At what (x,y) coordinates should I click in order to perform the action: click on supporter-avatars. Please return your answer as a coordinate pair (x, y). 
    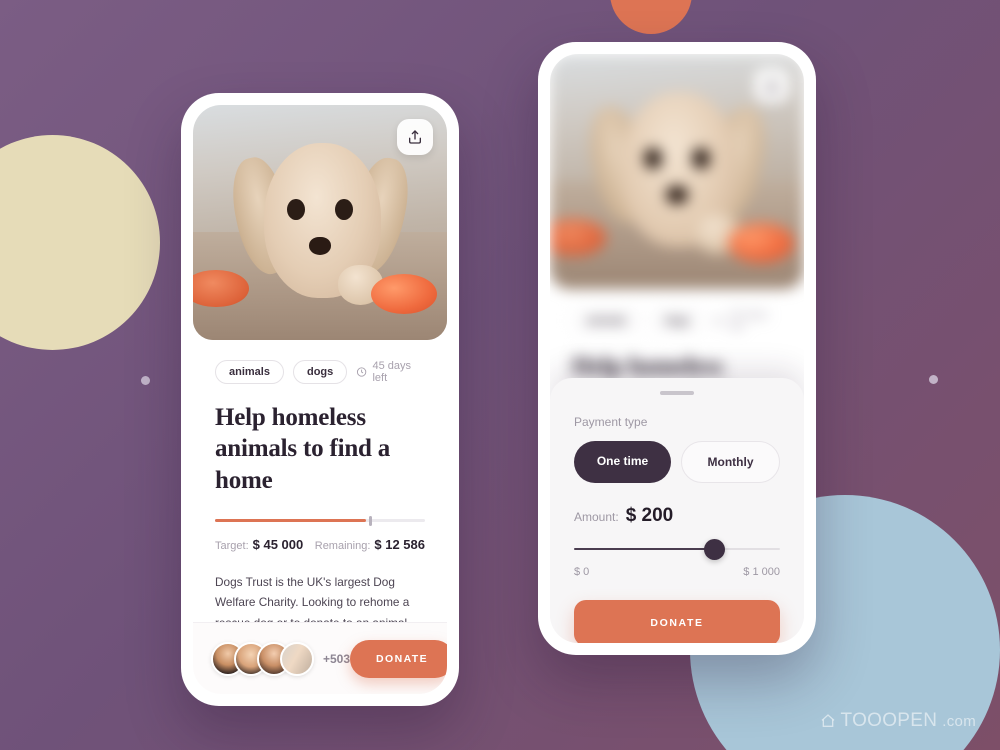
    Looking at the image, I should click on (262, 658).